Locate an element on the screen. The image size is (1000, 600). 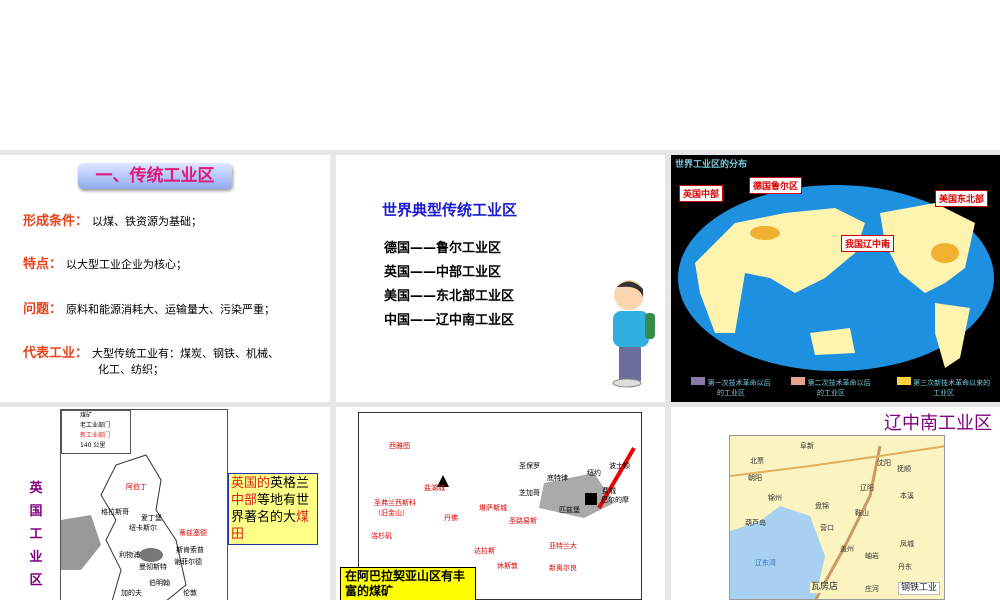
city-label: 斯肯索普 is located at coordinates (190, 550).